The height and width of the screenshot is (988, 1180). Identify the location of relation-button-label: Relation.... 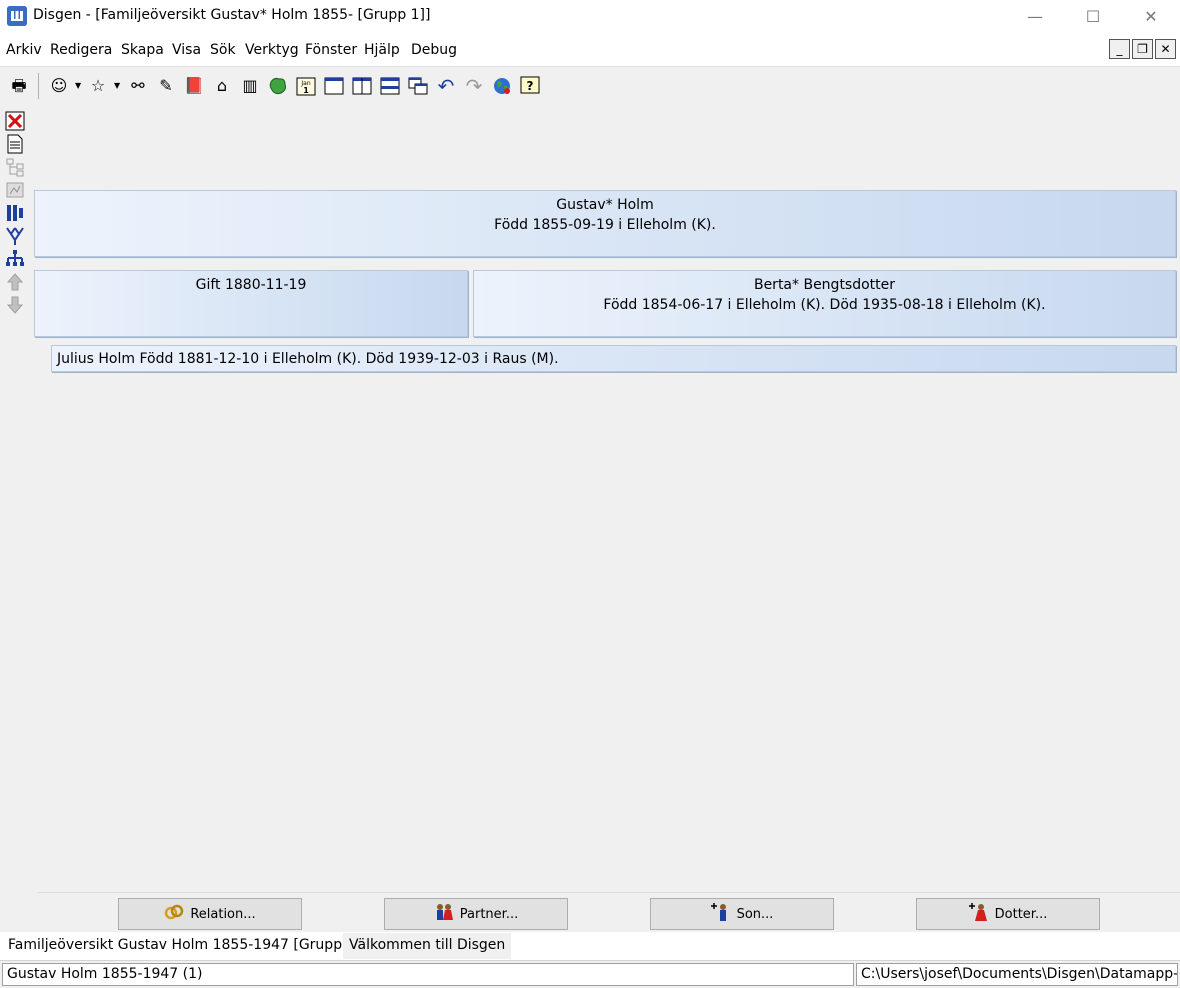
(223, 914).